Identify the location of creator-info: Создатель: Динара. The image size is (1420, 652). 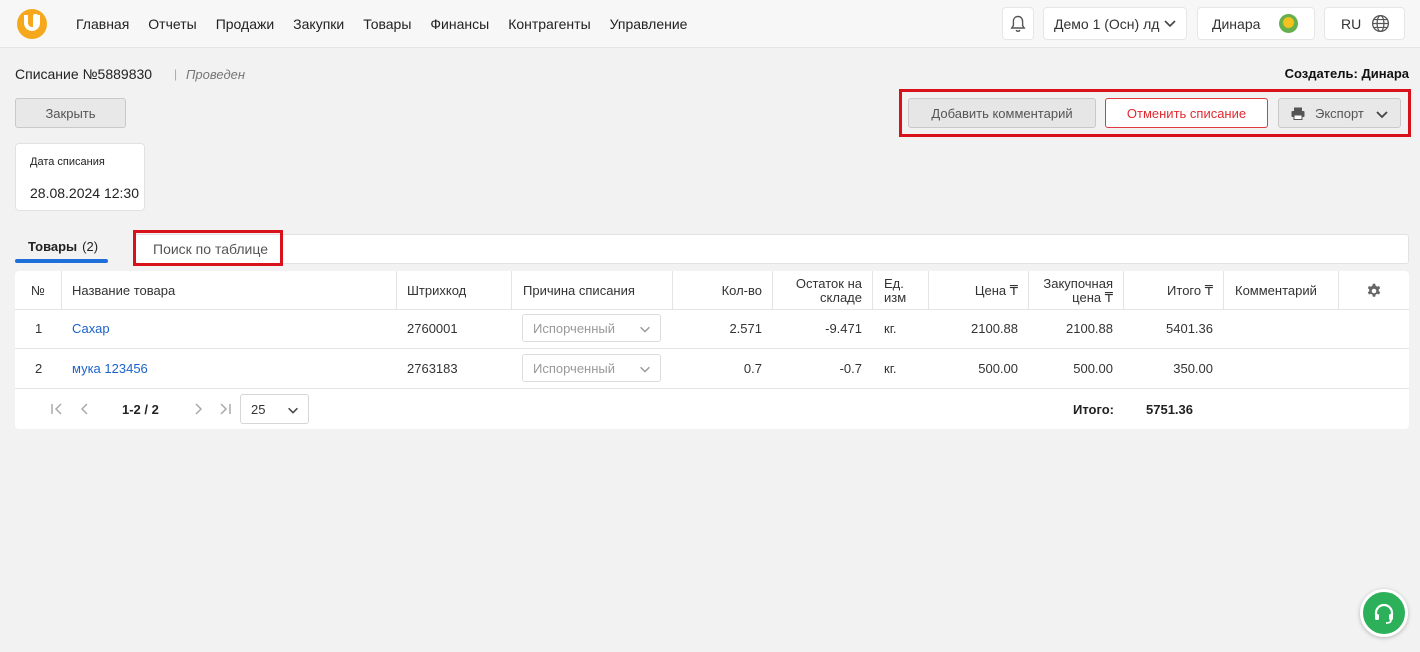
(1347, 73).